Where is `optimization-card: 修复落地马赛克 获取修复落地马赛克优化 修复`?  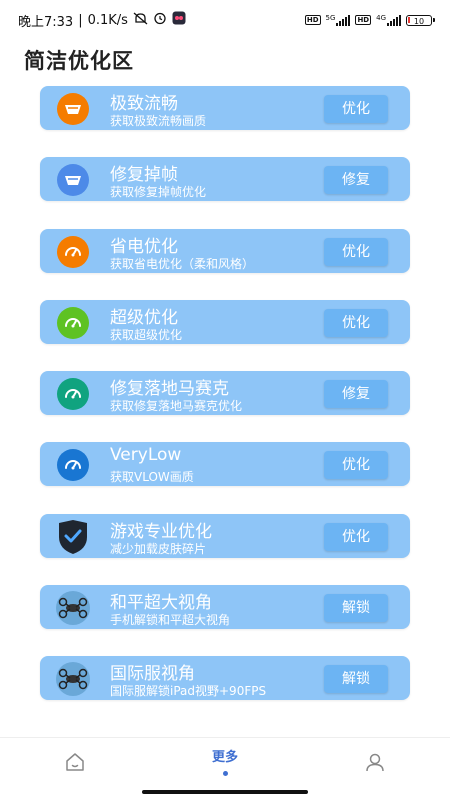
optimization-card: 修复落地马赛克 获取修复落地马赛克优化 修复 is located at coordinates (225, 393).